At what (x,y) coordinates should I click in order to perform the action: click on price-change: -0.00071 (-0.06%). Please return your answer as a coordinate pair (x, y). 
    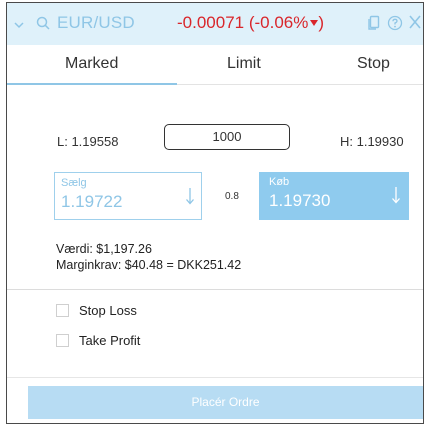
    Looking at the image, I should click on (251, 22).